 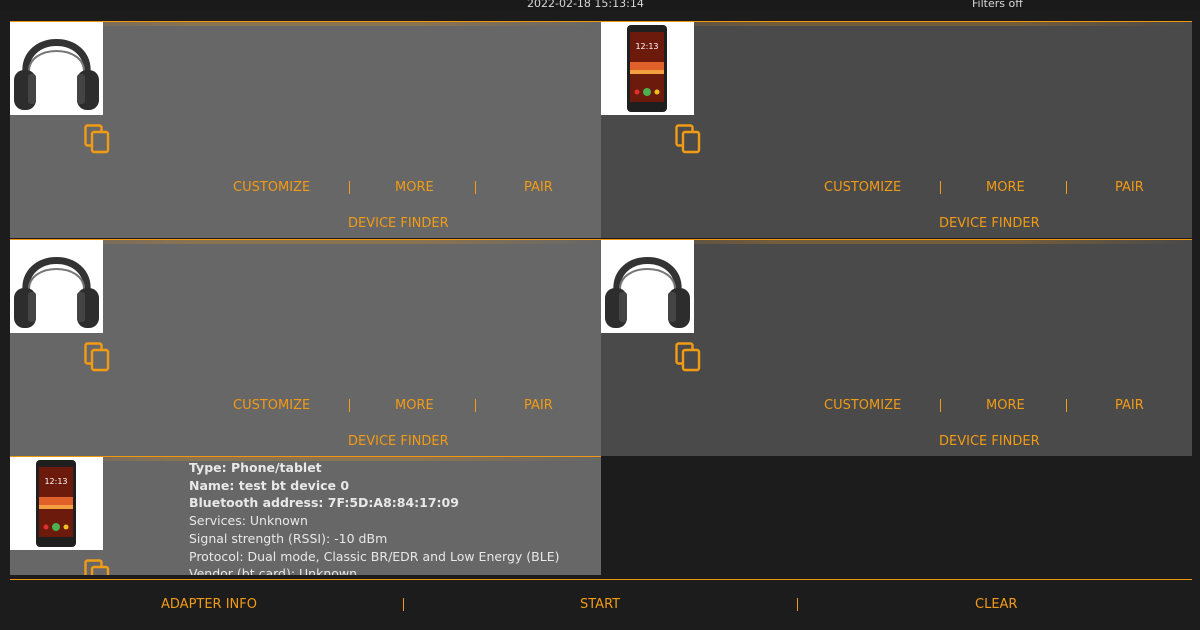 What do you see at coordinates (324, 503) in the screenshot?
I see `detail-address: Bluetooth address: 7F:5D:A8:84:17:09` at bounding box center [324, 503].